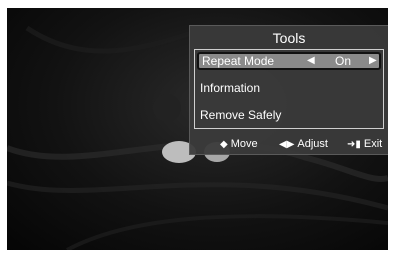 Image resolution: width=395 pixels, height=256 pixels. Describe the element at coordinates (289, 115) in the screenshot. I see `menu-item-remove-safely: Remove Safely` at that location.